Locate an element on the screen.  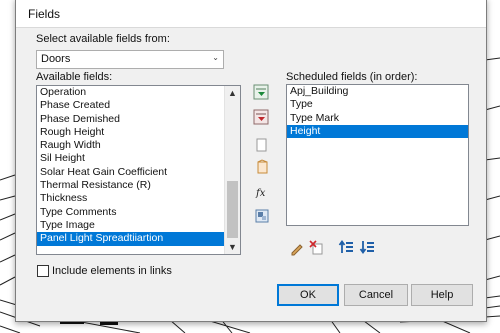
available-field-item: Sil Height is located at coordinates (131, 158).